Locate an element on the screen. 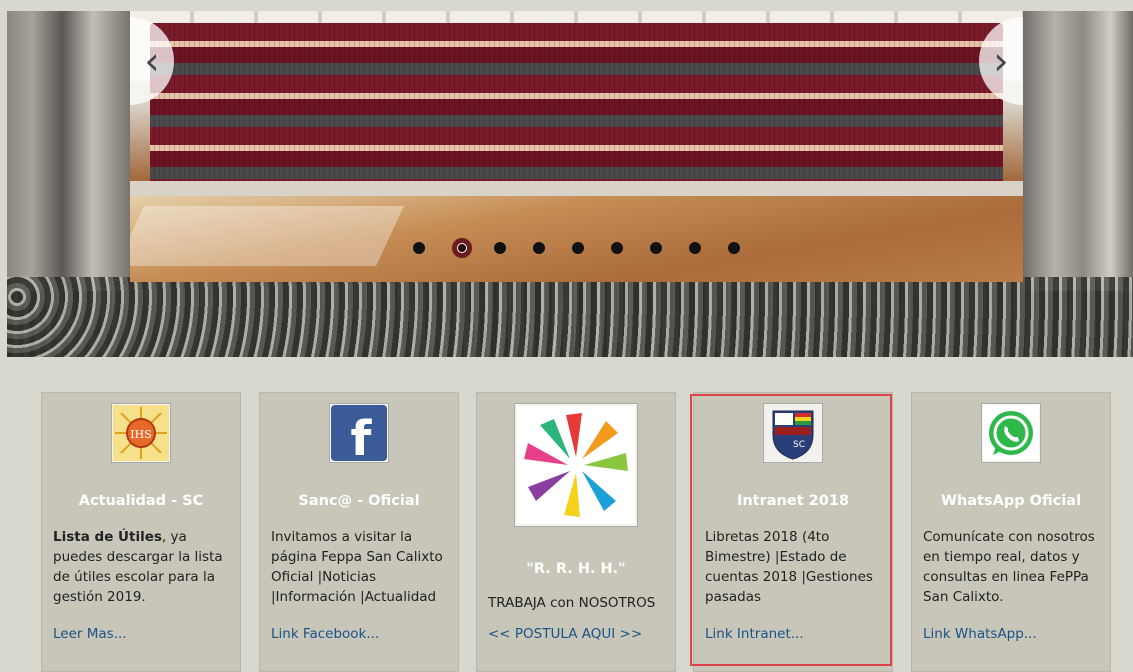  hero-left-image is located at coordinates (68, 151).